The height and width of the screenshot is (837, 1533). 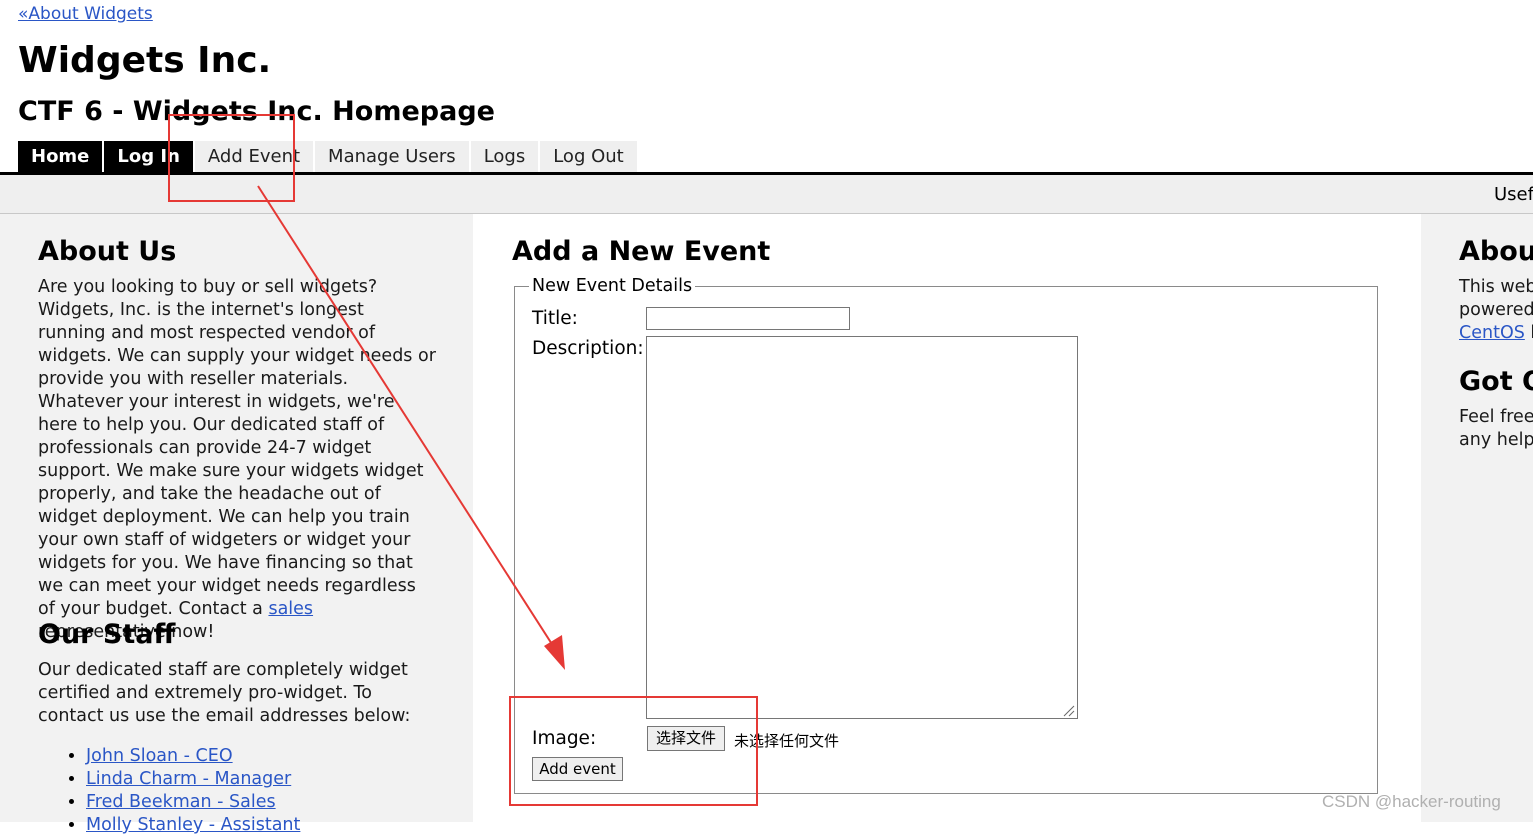 I want to click on watermark: CSDN @hacker-routing, so click(x=1411, y=801).